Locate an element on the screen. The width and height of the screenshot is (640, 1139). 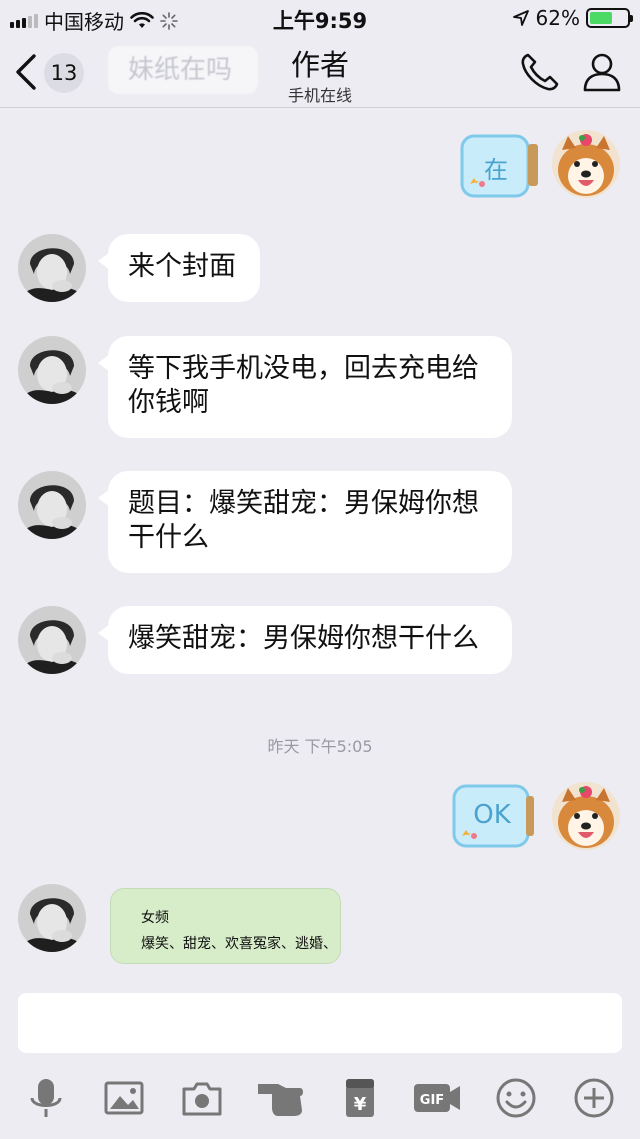
incoming-message-bubble: 爆笑甜宠：男保姆你想干什么 is located at coordinates (305, 640).